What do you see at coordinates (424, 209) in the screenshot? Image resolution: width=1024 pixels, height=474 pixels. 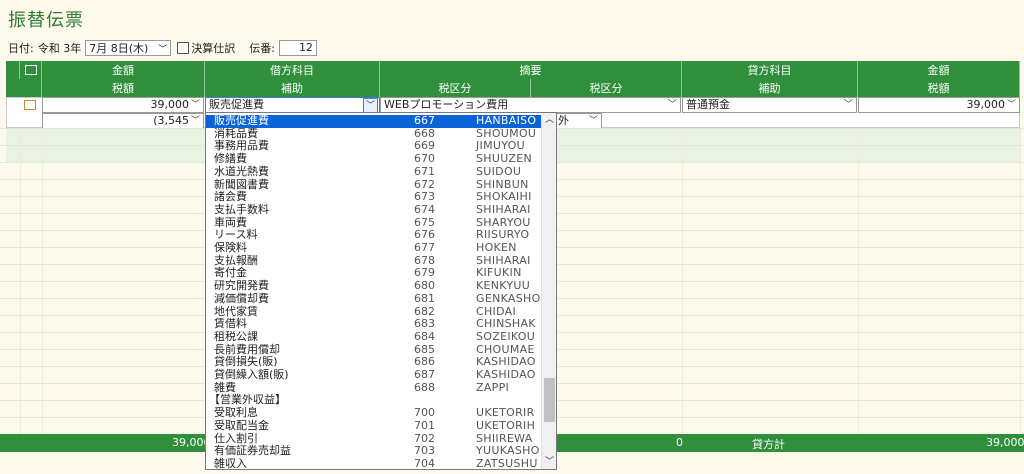 I see `option-code: 674` at bounding box center [424, 209].